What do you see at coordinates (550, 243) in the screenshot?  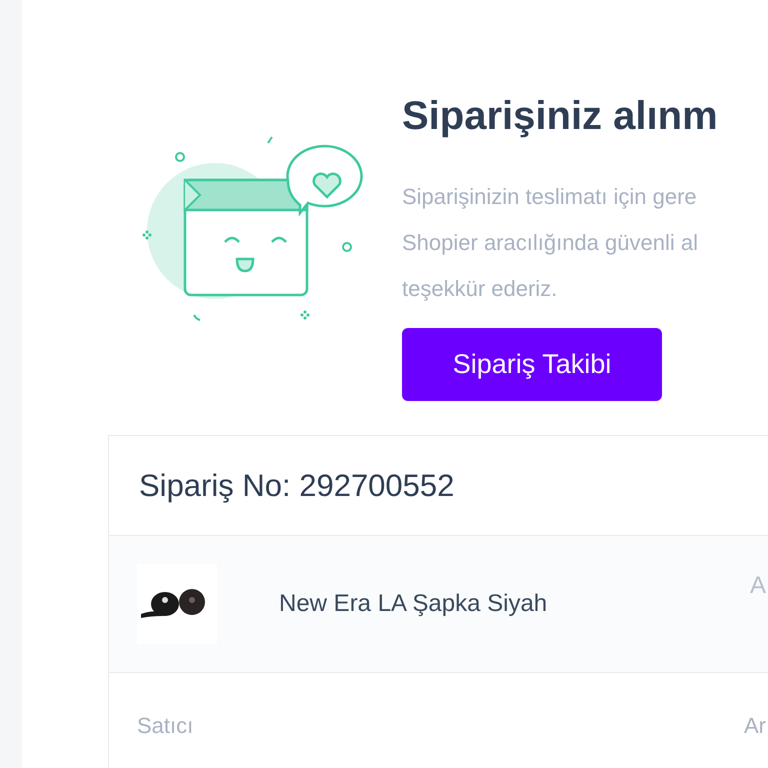 I see `message-line: Shopier aracılığında güvenli al` at bounding box center [550, 243].